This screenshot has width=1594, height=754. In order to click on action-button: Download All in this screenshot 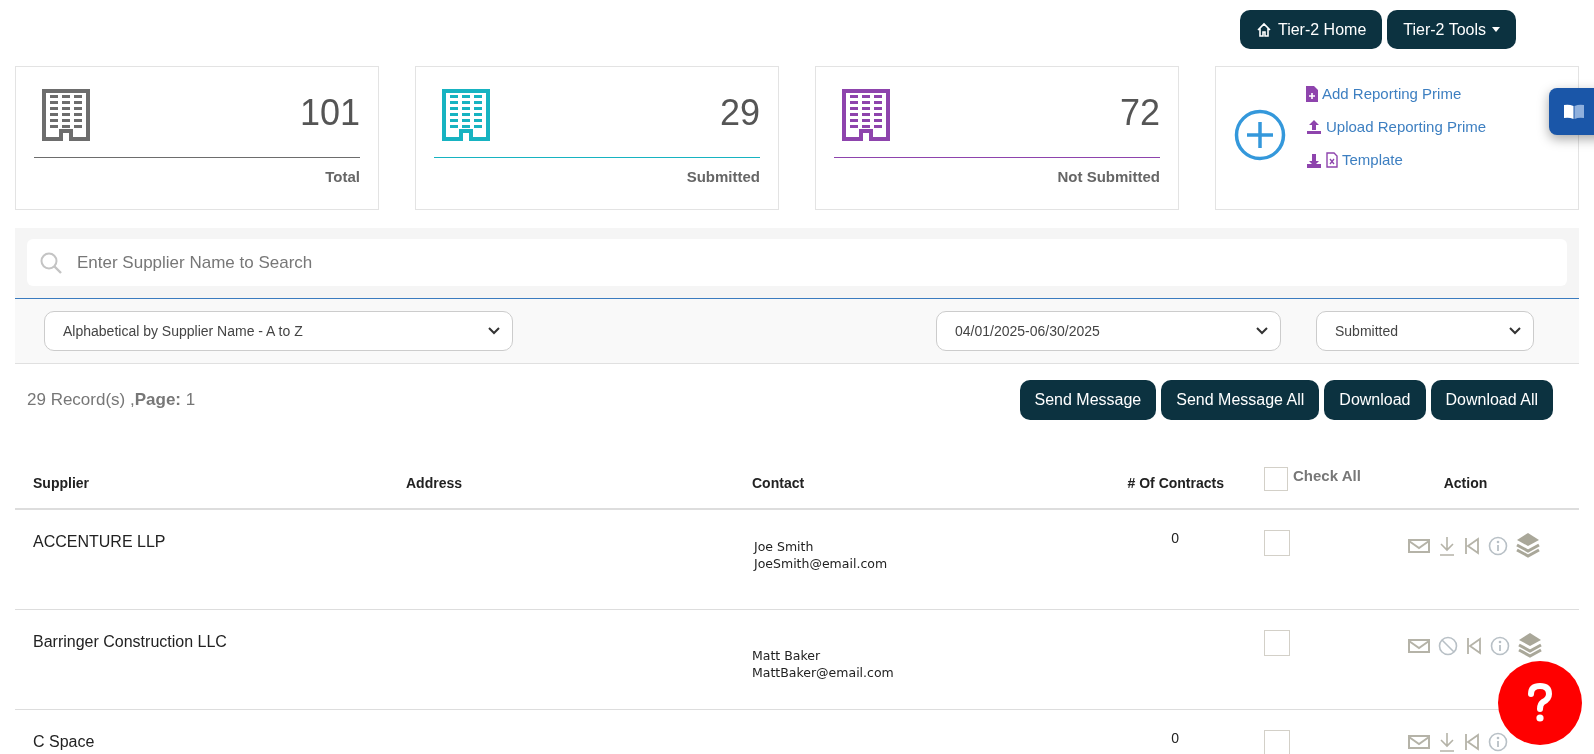, I will do `click(1491, 400)`.